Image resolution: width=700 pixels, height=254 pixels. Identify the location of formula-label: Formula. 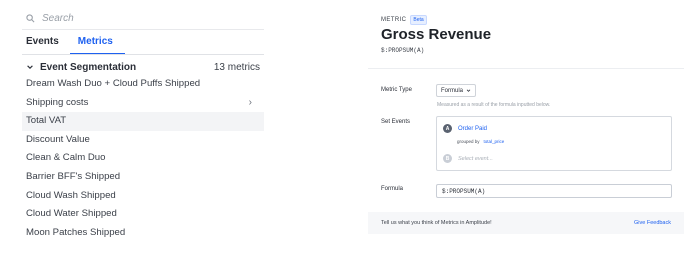
(392, 189).